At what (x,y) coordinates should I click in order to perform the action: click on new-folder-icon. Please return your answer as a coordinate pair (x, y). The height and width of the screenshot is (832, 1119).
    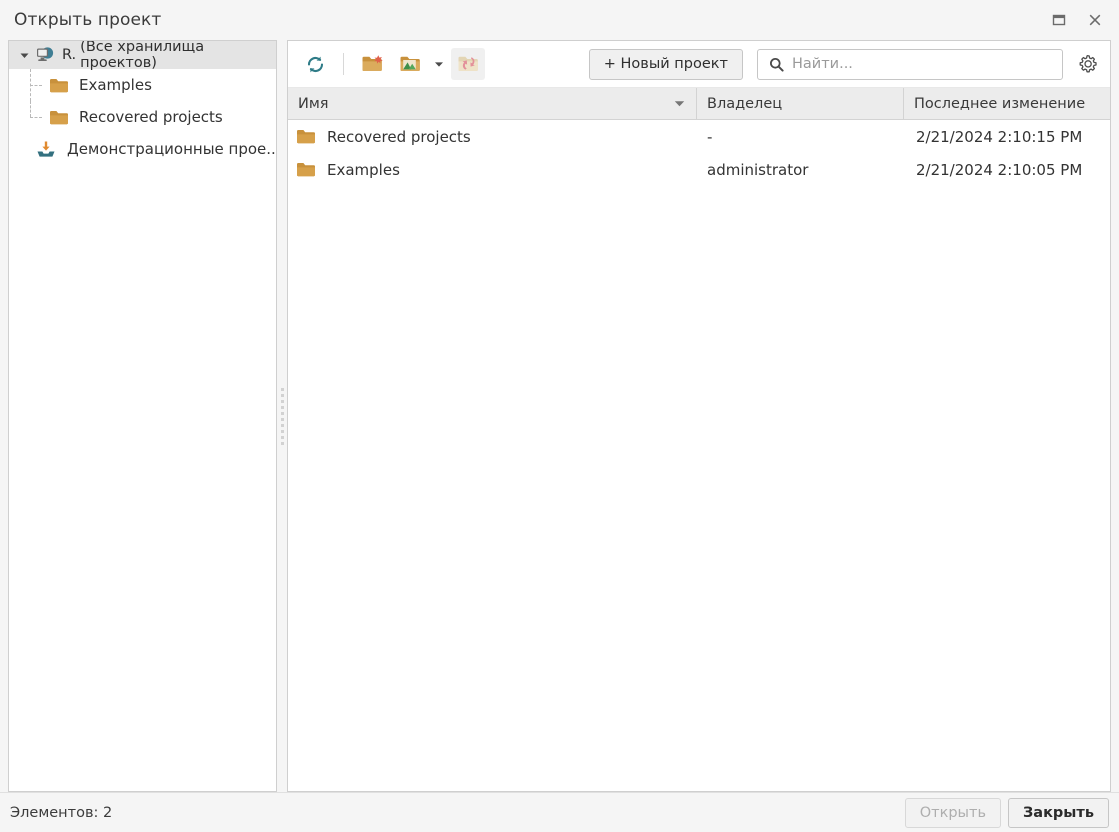
    Looking at the image, I should click on (372, 64).